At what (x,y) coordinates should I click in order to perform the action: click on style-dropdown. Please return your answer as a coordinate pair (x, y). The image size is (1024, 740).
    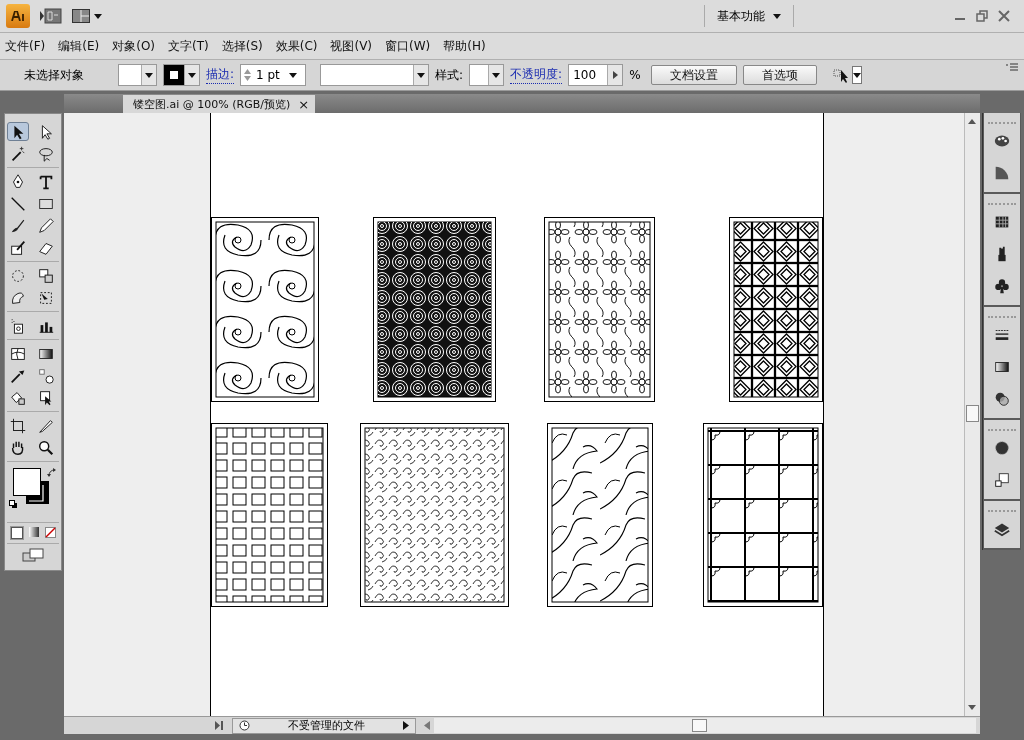
    Looking at the image, I should click on (487, 75).